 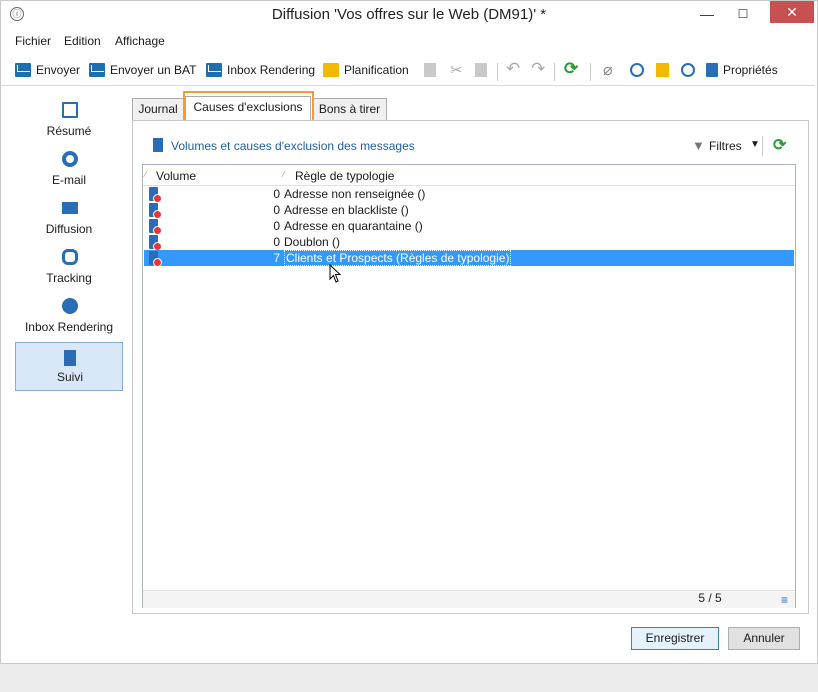 I want to click on table-row: 0 Adresse en blackliste (), so click(x=469, y=210).